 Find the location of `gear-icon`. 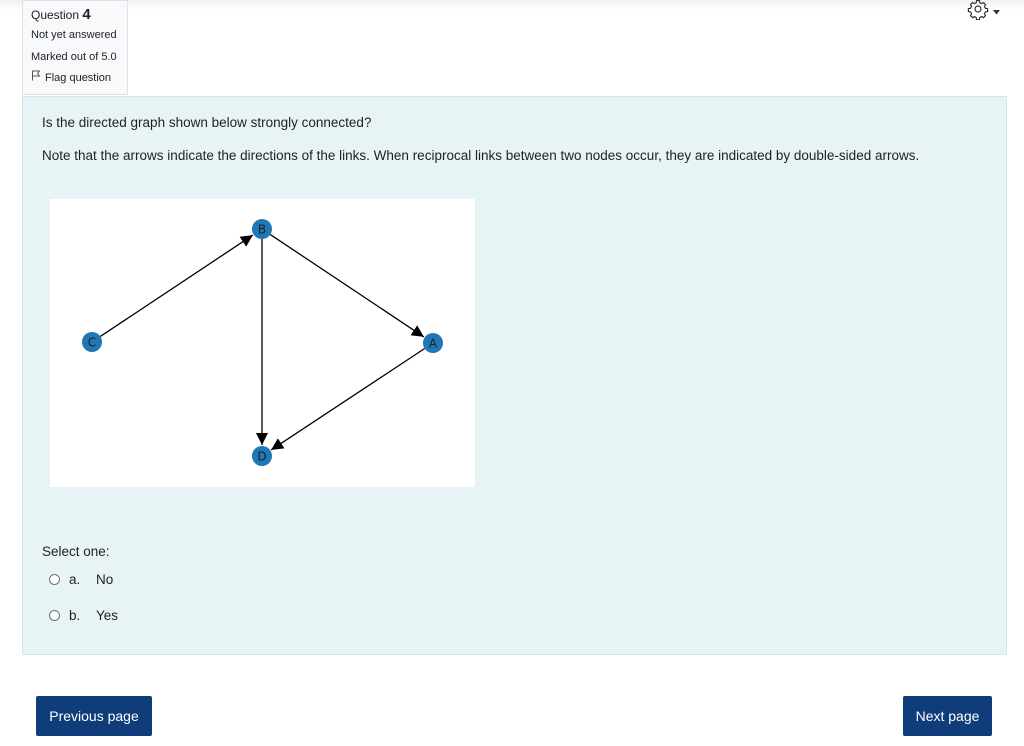

gear-icon is located at coordinates (978, 12).